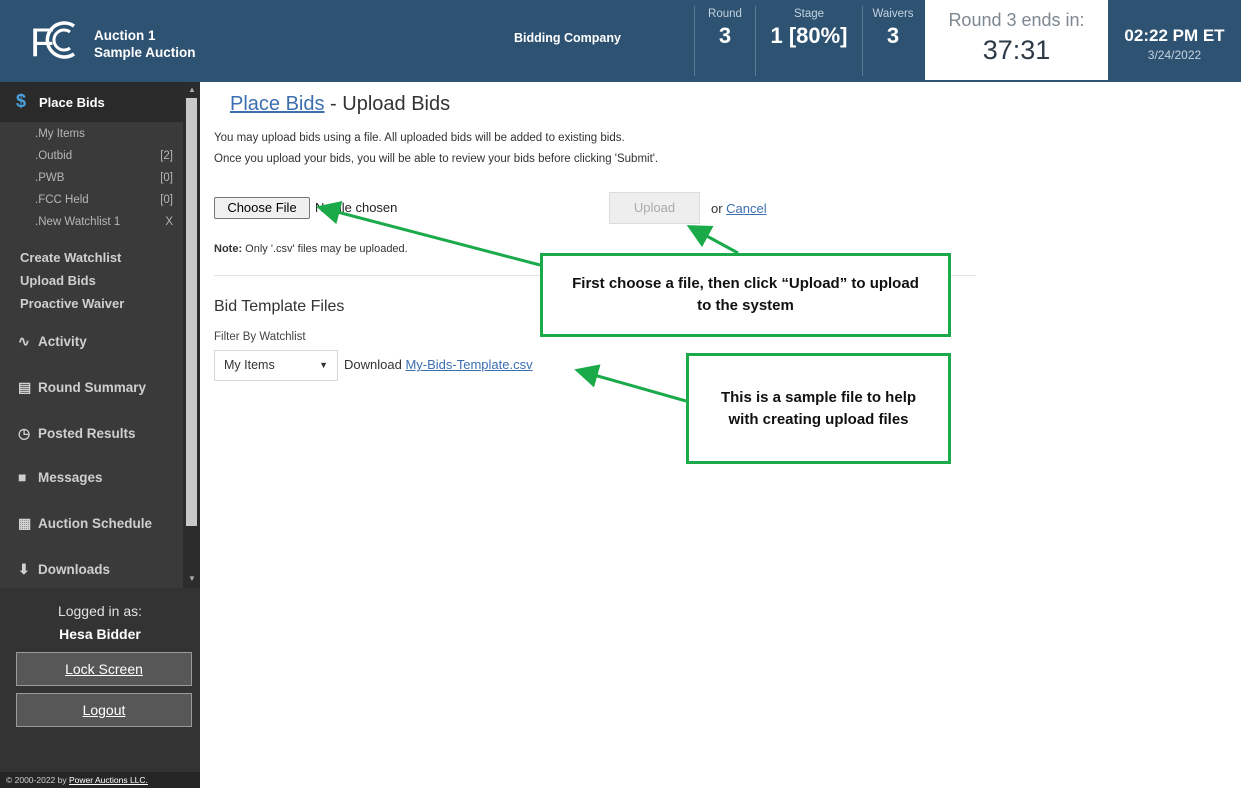  What do you see at coordinates (166, 156) in the screenshot?
I see `subitem-count: [2]` at bounding box center [166, 156].